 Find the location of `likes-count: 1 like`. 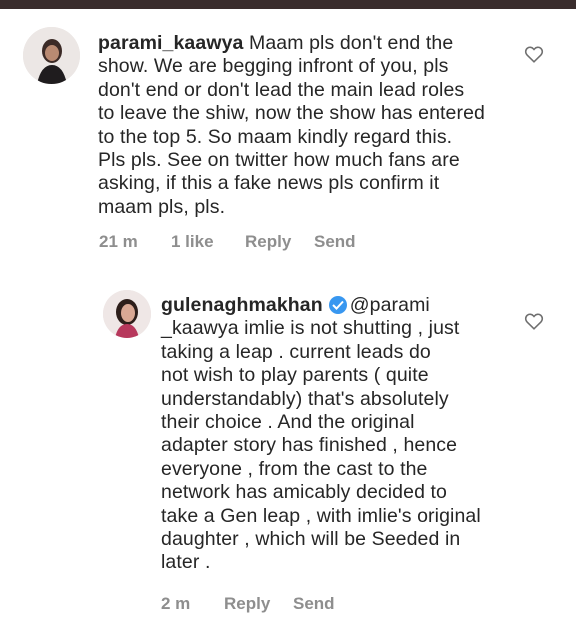

likes-count: 1 like is located at coordinates (208, 242).